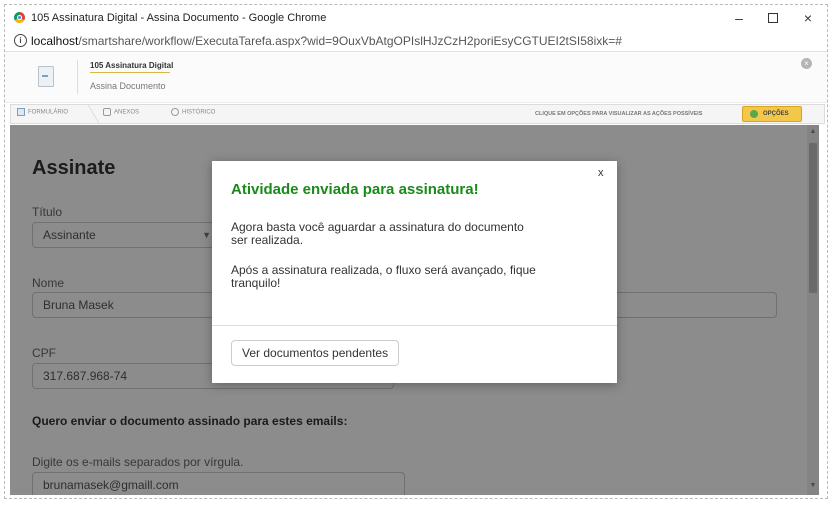  I want to click on header-divider, so click(77, 77).